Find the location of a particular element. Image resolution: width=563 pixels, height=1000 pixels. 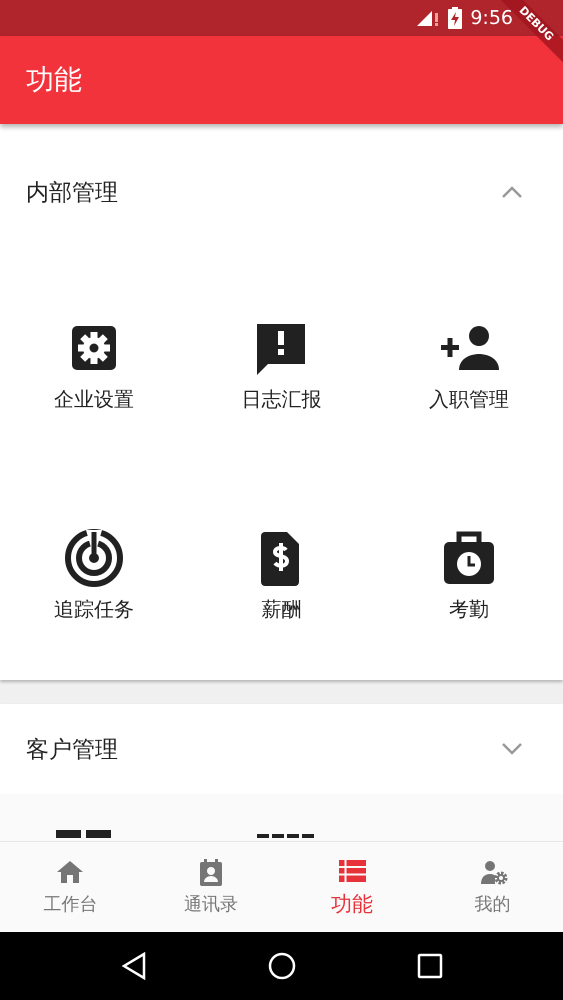

recents-icon is located at coordinates (429, 966).